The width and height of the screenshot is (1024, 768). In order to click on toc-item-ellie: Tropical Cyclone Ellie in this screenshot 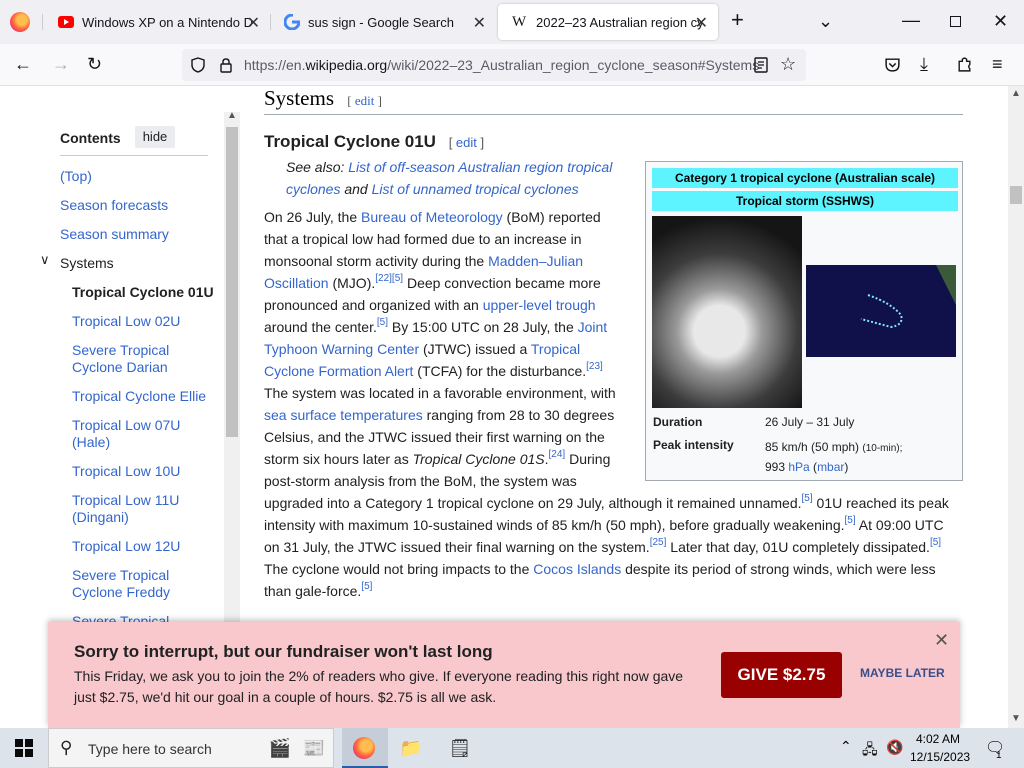, I will do `click(139, 396)`.